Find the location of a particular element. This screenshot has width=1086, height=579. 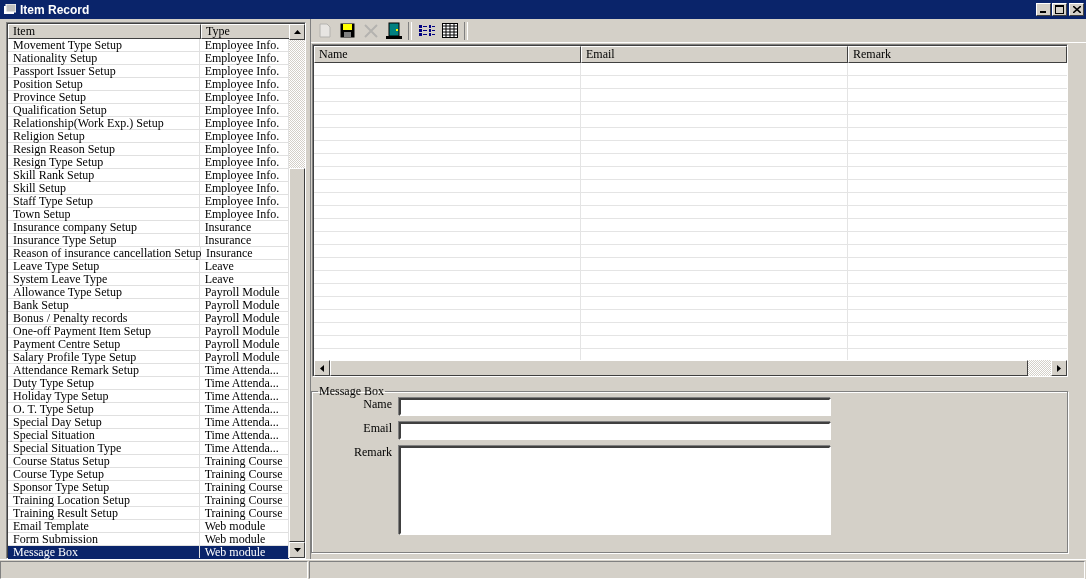

list-row: Resign Type Setup Employee Info. is located at coordinates (148, 162).